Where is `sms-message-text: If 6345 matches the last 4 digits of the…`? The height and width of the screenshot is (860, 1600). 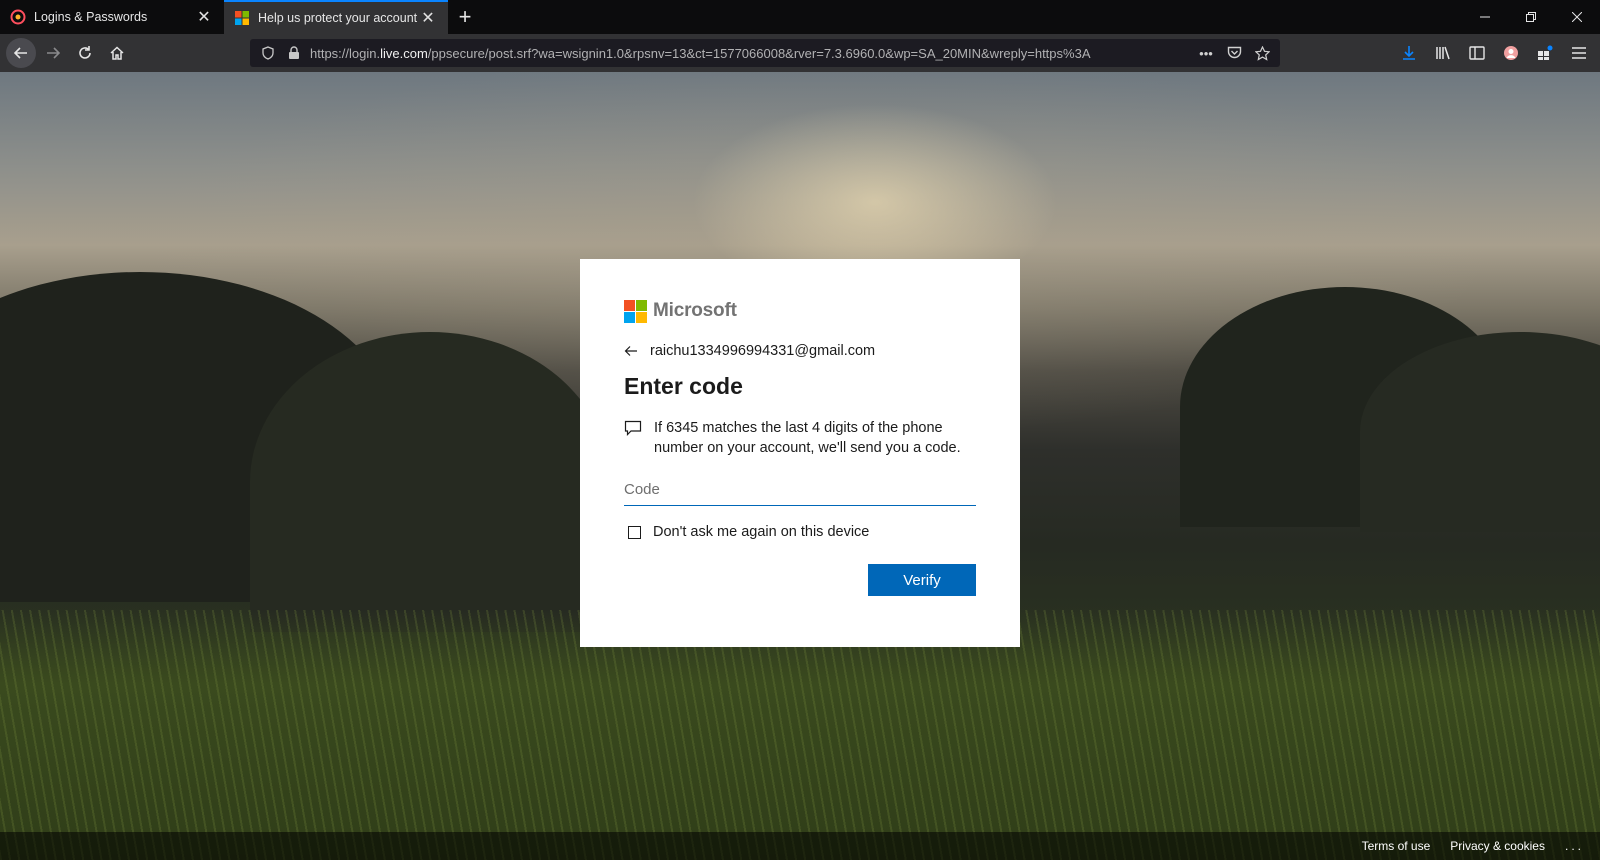
sms-message-text: If 6345 matches the last 4 digits of the… is located at coordinates (807, 438).